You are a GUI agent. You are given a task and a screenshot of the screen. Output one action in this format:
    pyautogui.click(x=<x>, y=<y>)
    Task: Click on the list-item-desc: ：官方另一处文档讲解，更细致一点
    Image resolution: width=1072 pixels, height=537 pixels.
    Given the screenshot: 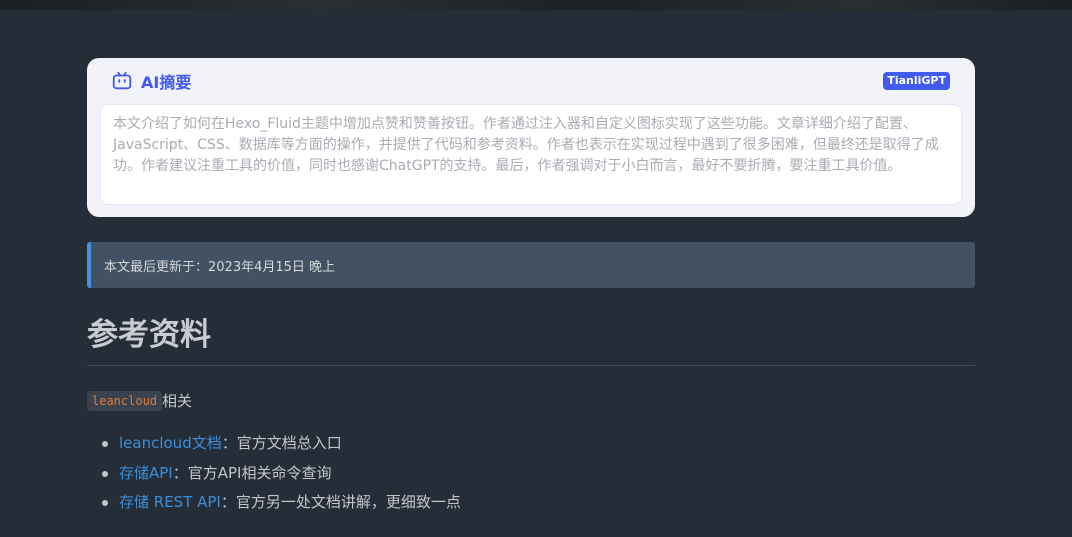 What is the action you would take?
    pyautogui.click(x=340, y=502)
    